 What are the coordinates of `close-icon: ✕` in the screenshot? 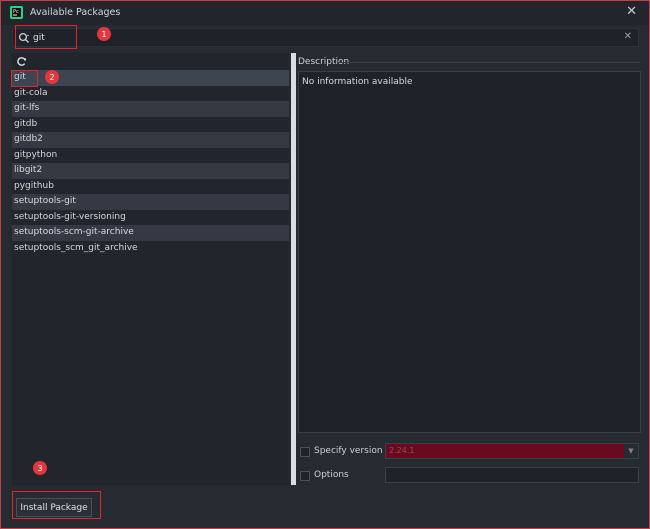 It's located at (631, 12).